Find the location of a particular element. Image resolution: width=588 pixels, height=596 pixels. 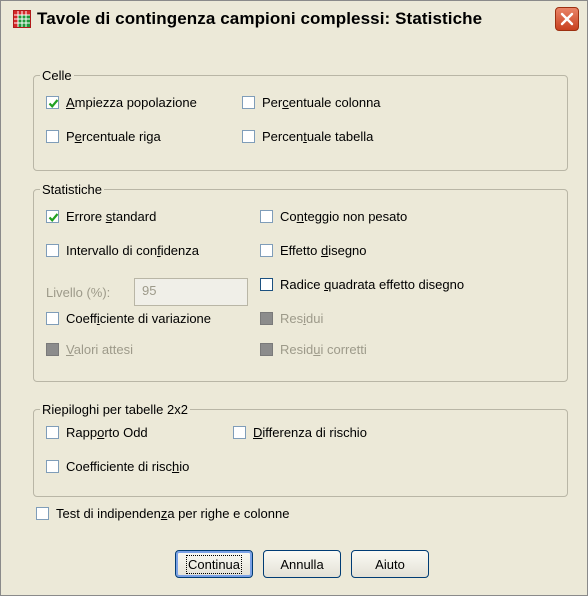

riepiloghi-group: Riepiloghi per tabelle 2x2 is located at coordinates (300, 449).